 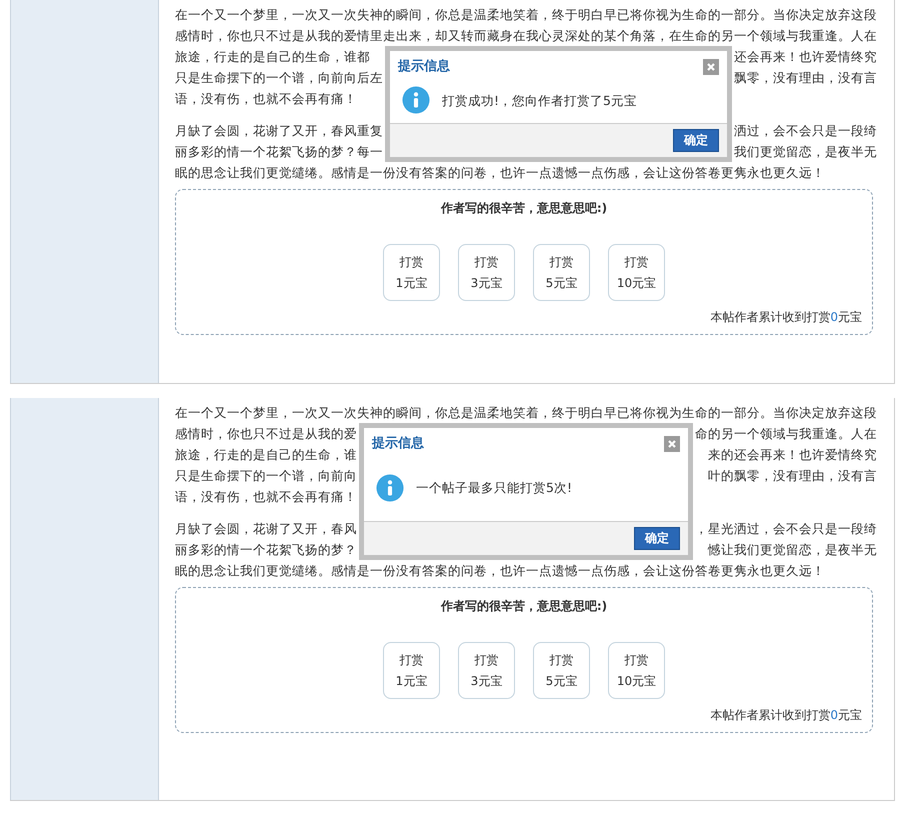 What do you see at coordinates (279, 131) in the screenshot?
I see `post-text: 月缺了会圆，花谢了又开，春风重复` at bounding box center [279, 131].